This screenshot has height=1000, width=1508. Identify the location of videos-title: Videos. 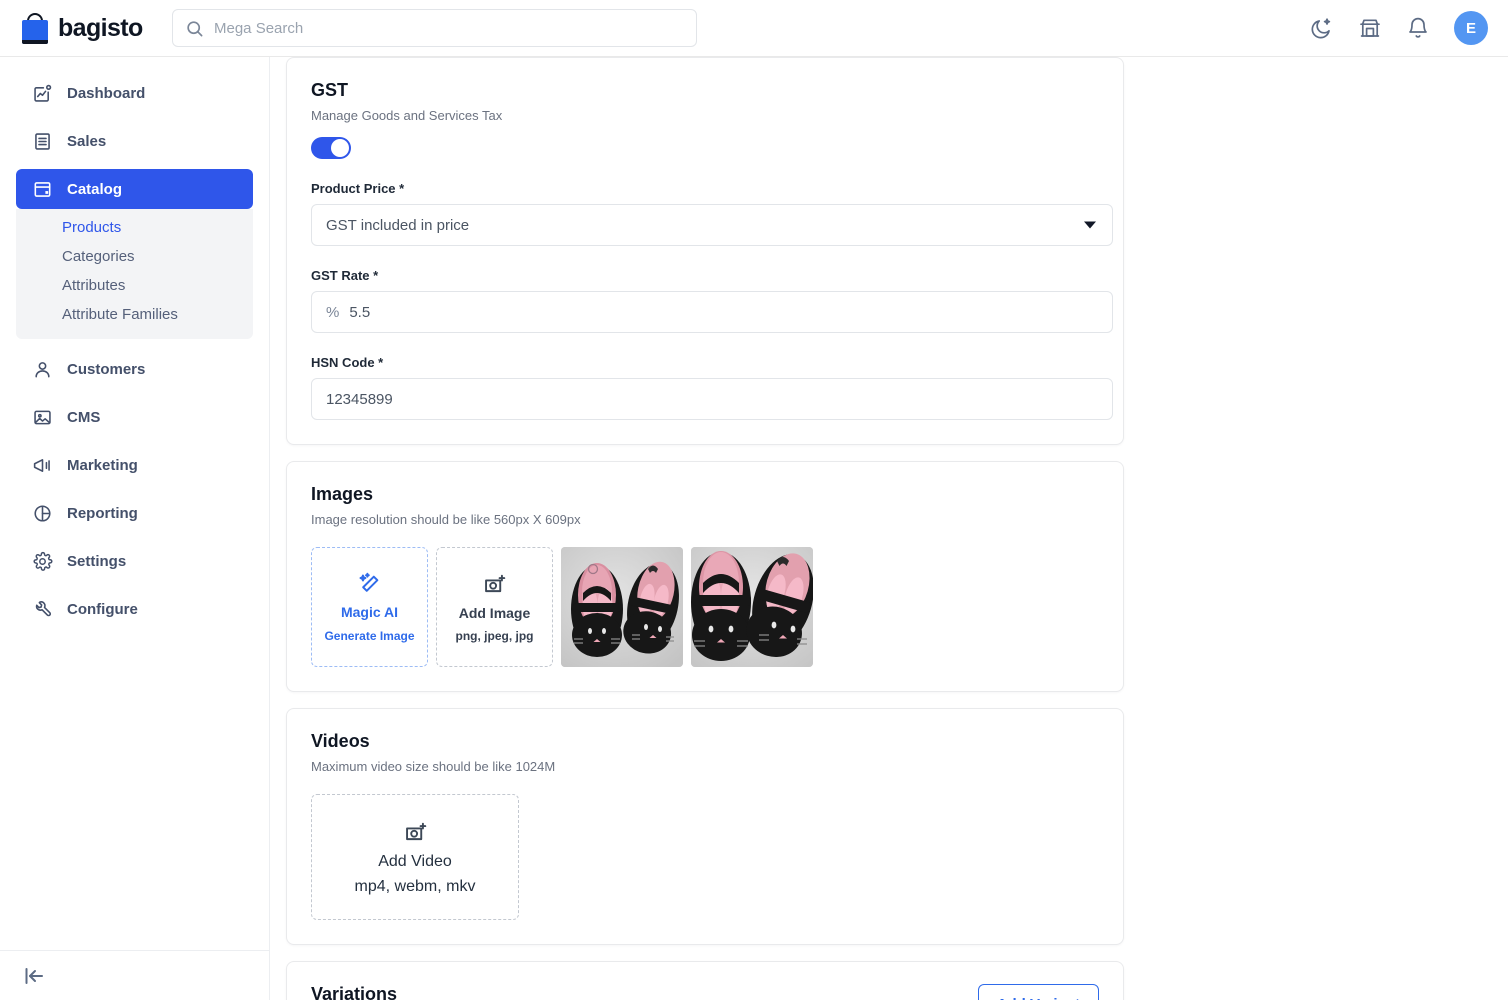
(340, 741).